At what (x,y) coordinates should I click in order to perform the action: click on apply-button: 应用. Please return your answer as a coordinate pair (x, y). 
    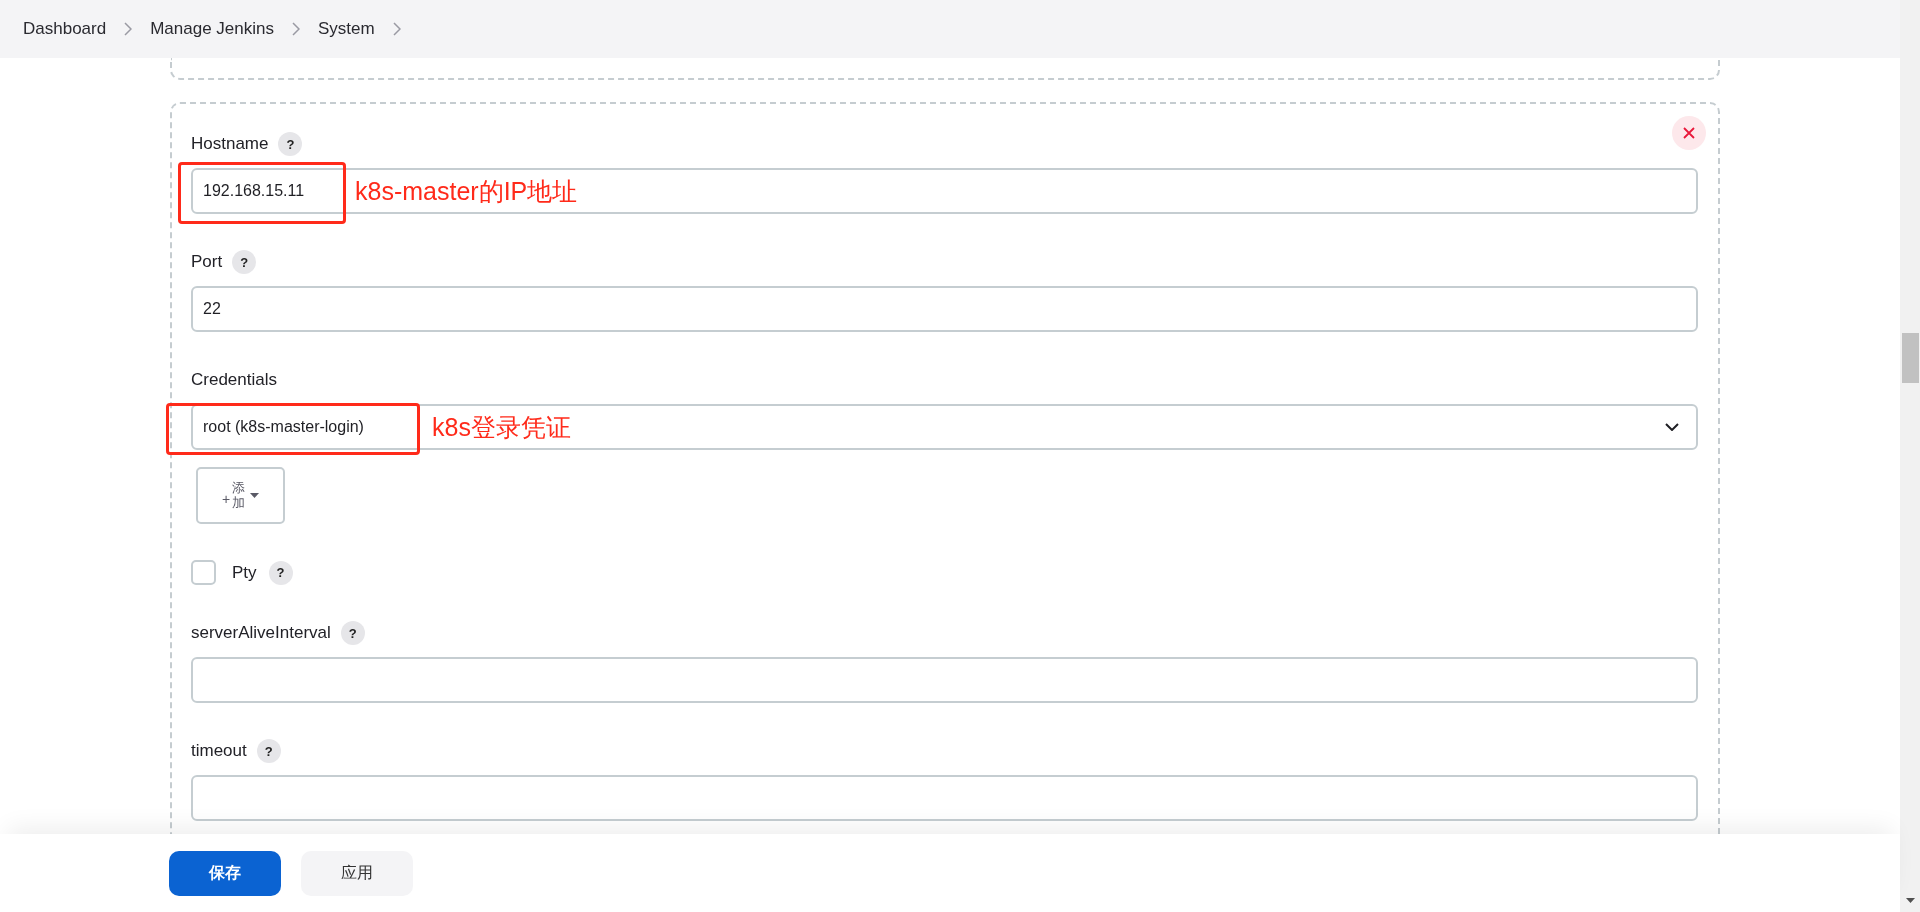
    Looking at the image, I should click on (357, 873).